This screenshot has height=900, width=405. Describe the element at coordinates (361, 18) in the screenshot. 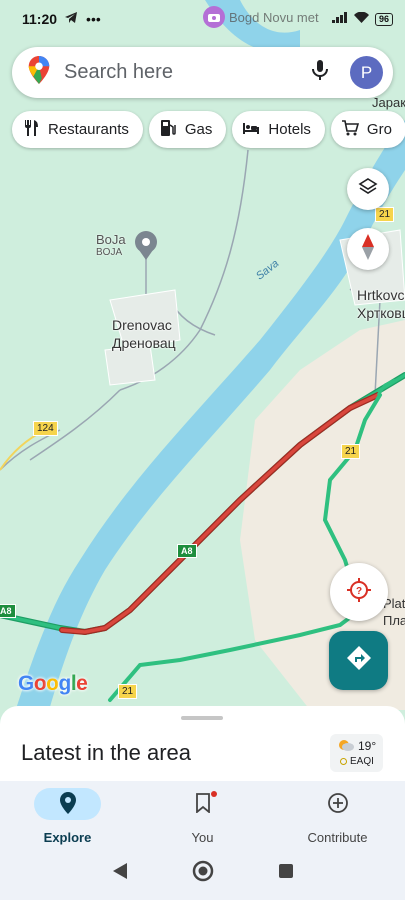

I see `wifi-icon` at that location.